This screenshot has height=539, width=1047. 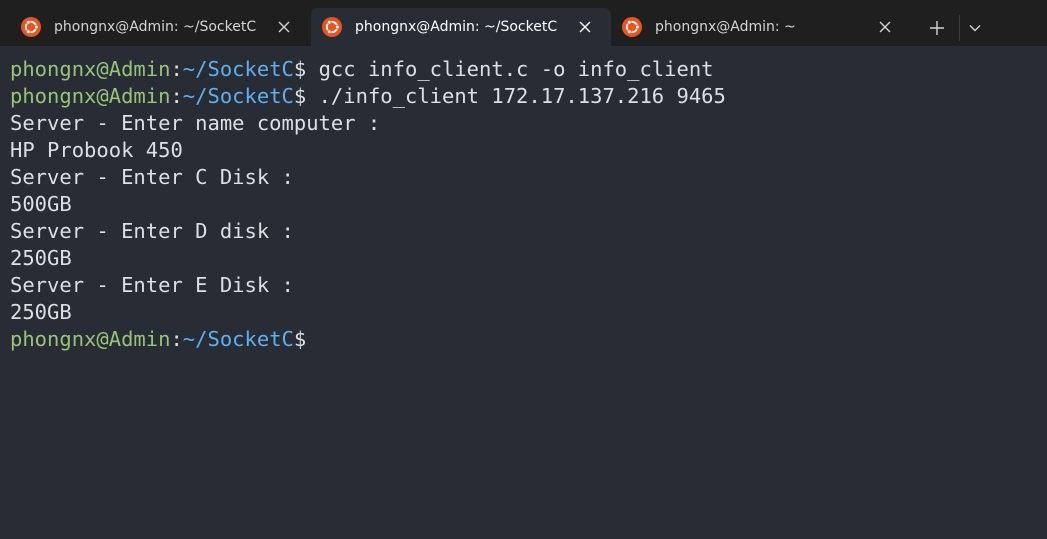 I want to click on chevron-down-icon, so click(x=975, y=28).